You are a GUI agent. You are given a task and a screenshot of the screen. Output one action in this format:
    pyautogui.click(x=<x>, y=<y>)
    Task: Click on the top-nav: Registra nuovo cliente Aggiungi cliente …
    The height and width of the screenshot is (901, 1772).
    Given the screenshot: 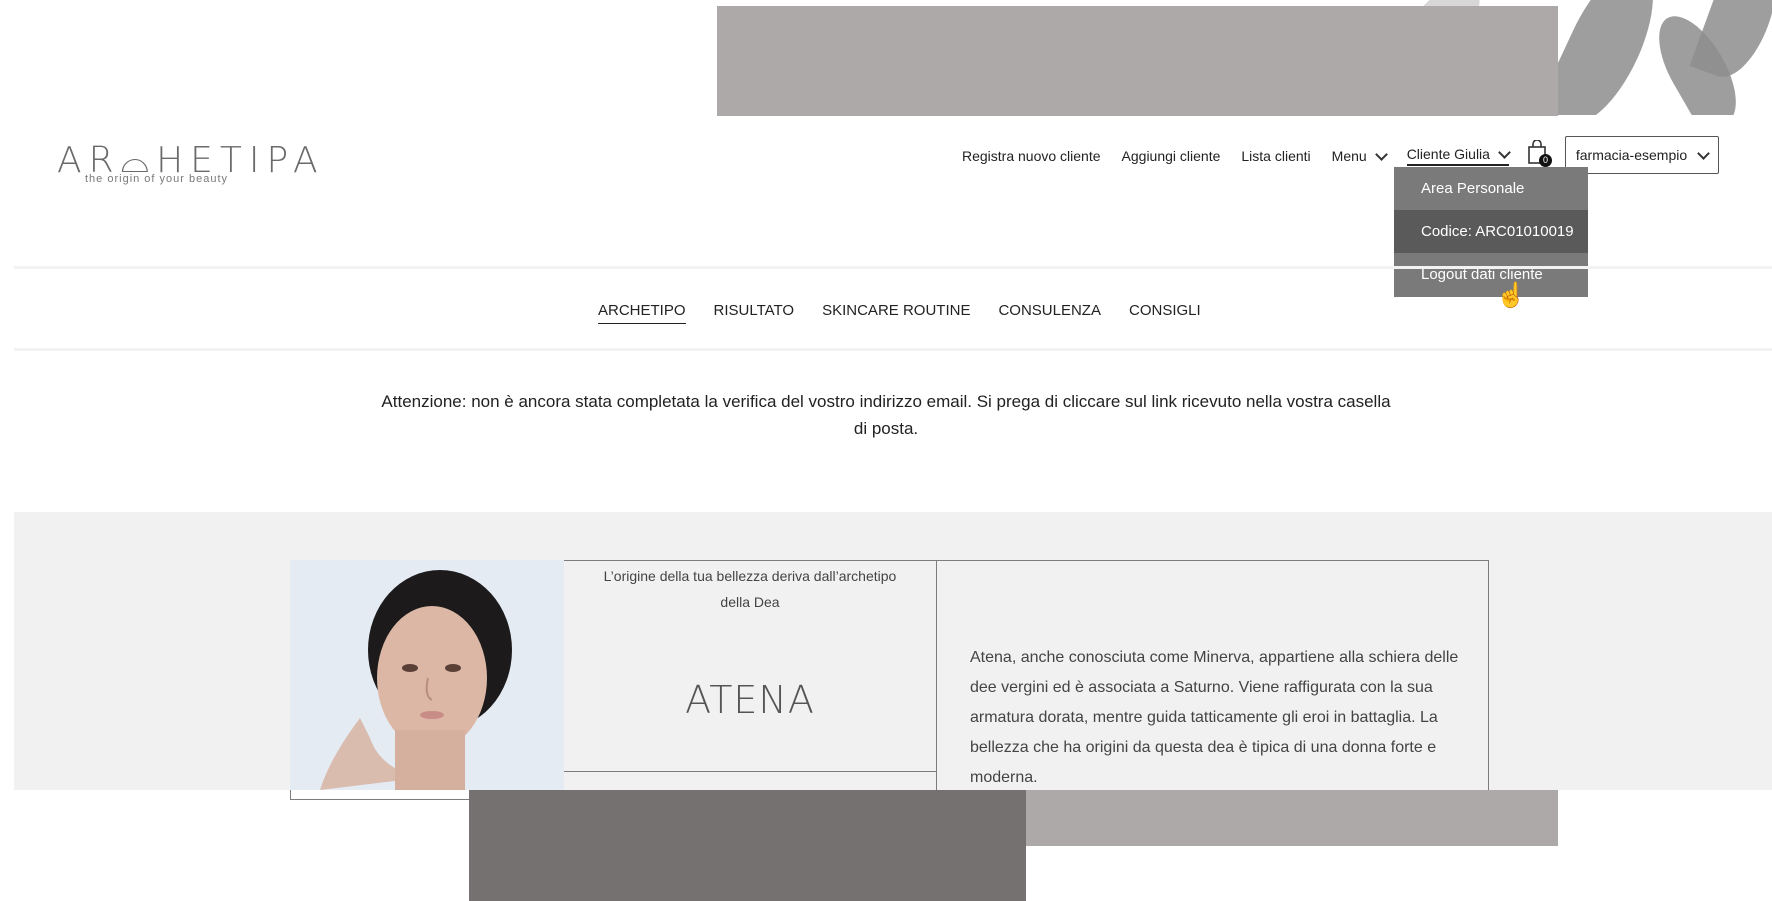 What is the action you would take?
    pyautogui.click(x=1236, y=156)
    